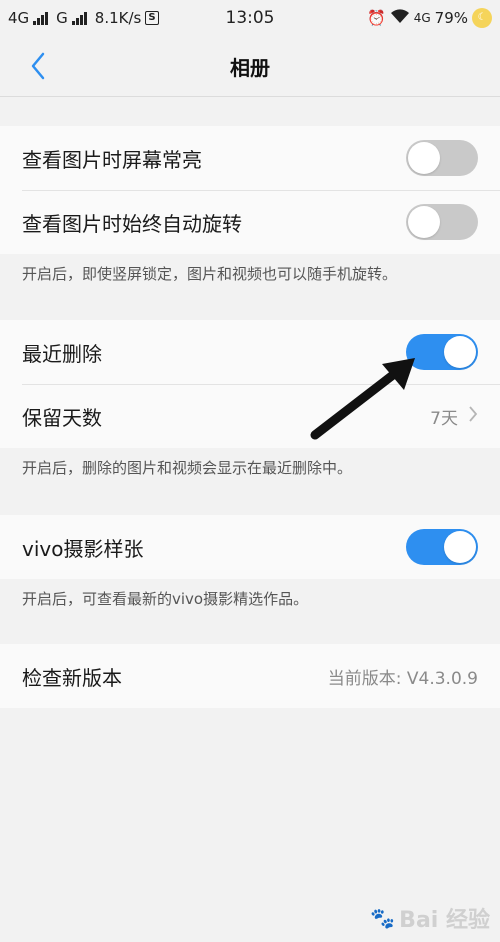  I want to click on page-title: 相册, so click(250, 67).